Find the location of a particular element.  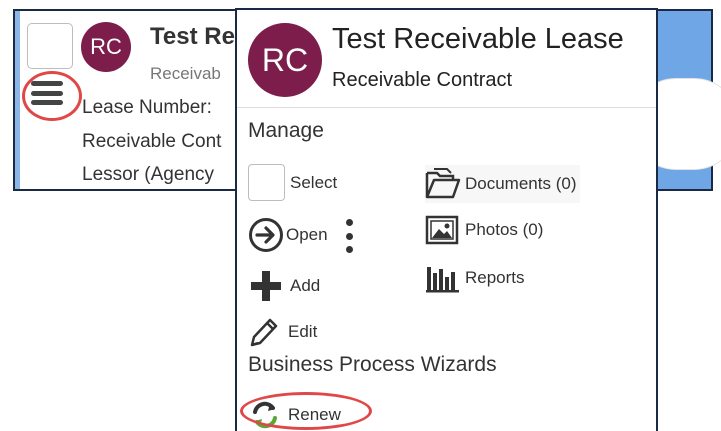

documents-action: Documents (0) is located at coordinates (503, 184).